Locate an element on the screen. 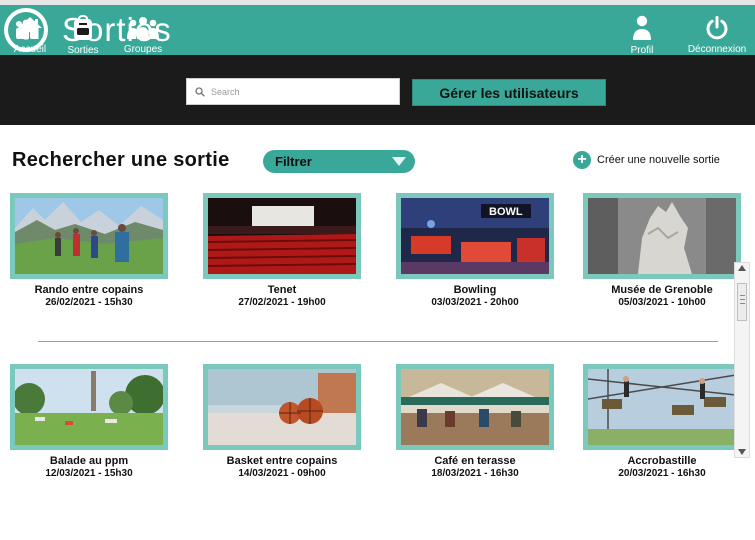  outing-card: Rando entre copains 26/02/2021 - 15h30 is located at coordinates (89, 250).